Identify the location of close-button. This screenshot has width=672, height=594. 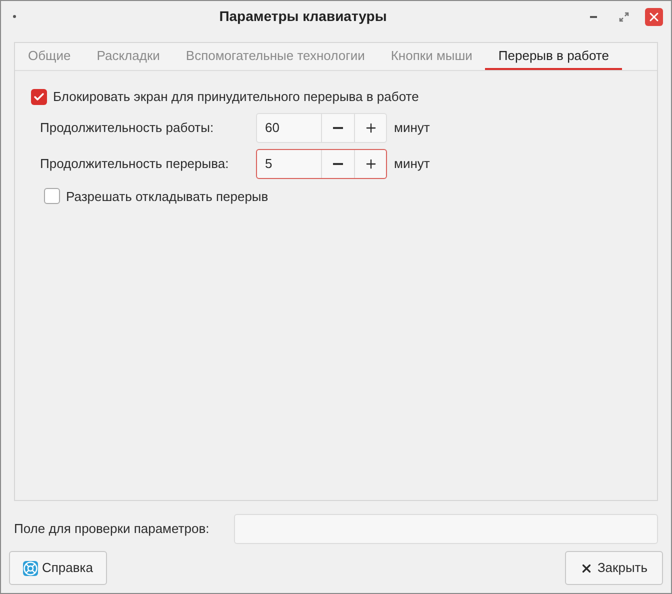
(654, 17).